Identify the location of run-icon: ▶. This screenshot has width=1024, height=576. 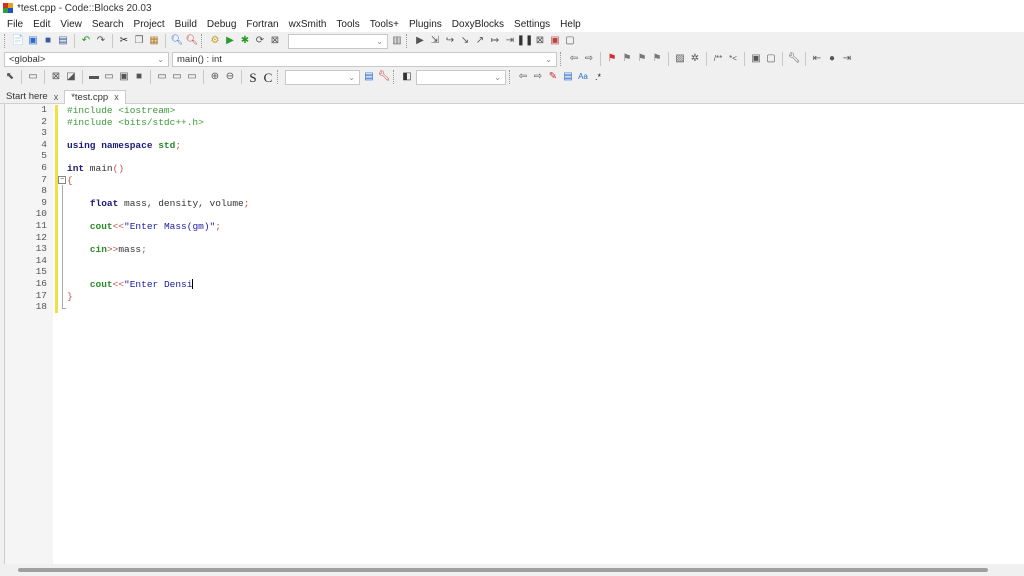
(230, 41).